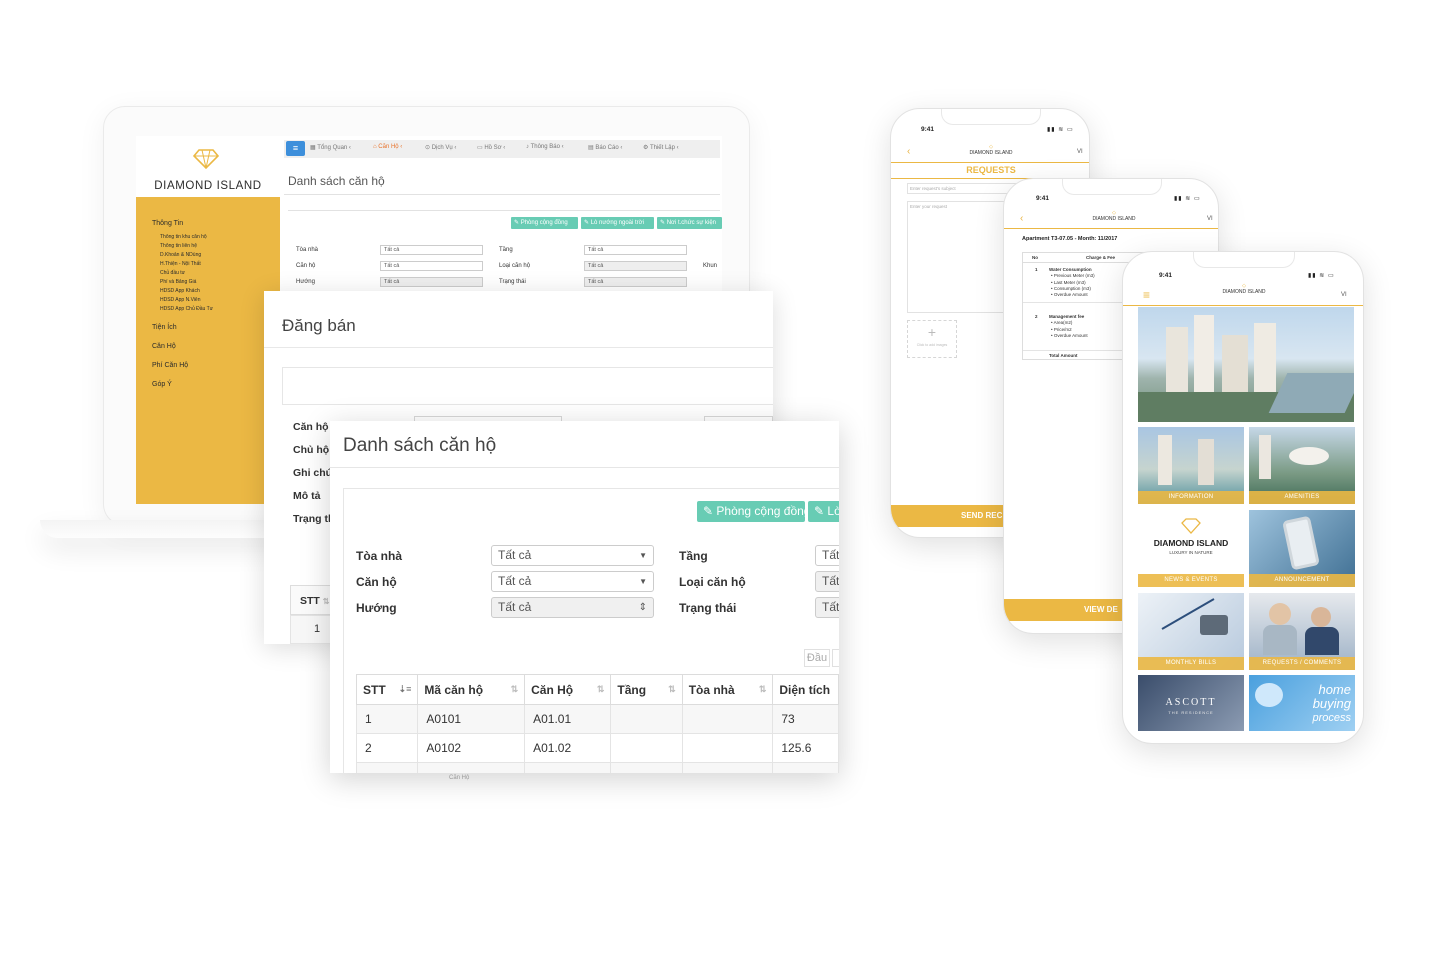  I want to click on sidebar-item-tien-ich: Tiện Ích, so click(216, 327).